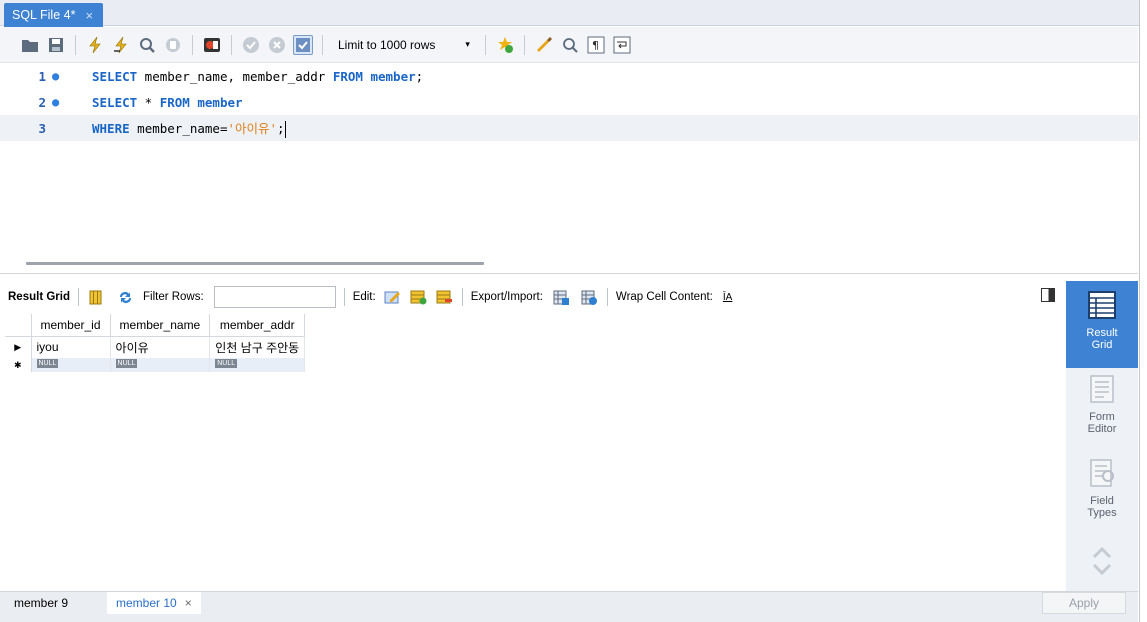 This screenshot has width=1147, height=622. Describe the element at coordinates (30, 45) in the screenshot. I see `open-folder-icon` at that location.